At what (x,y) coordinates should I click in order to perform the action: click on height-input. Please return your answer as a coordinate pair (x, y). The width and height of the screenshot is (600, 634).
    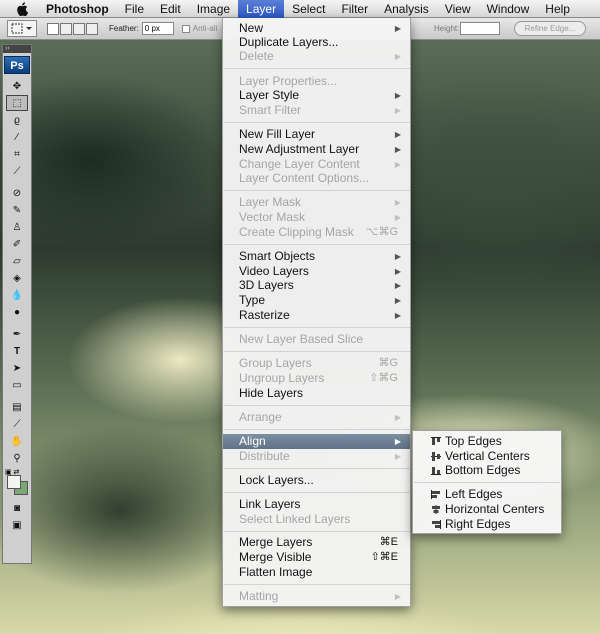
    Looking at the image, I should click on (480, 28).